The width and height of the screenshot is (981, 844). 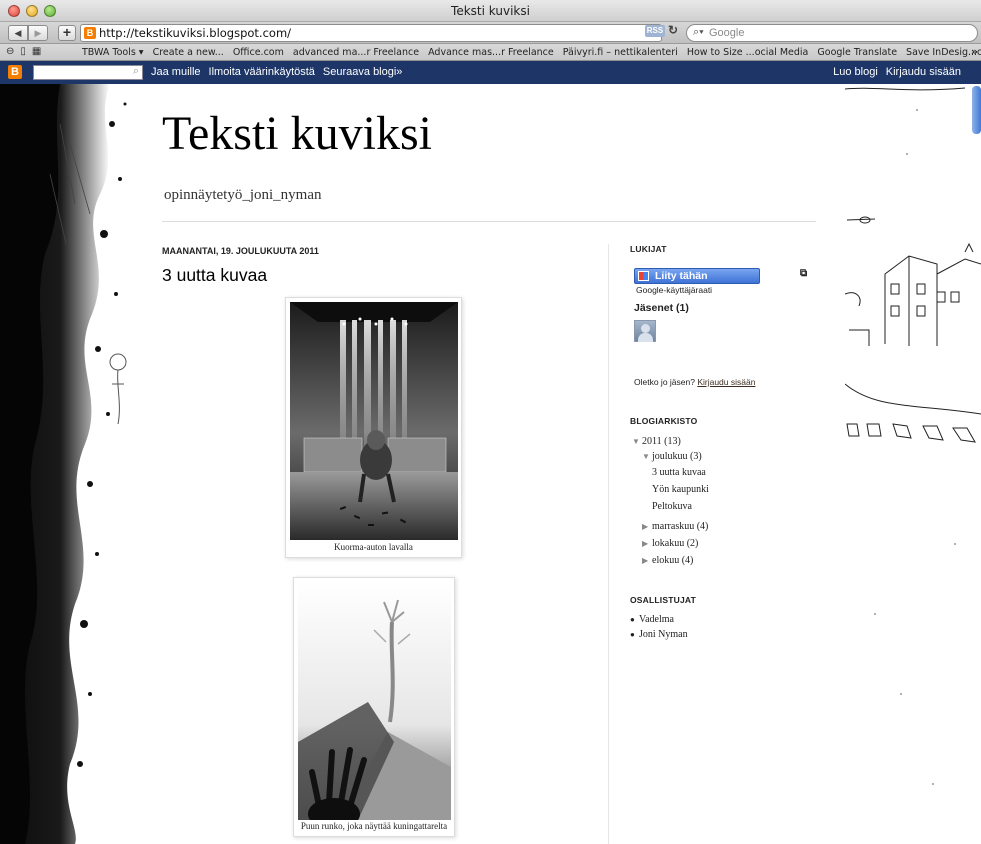 I want to click on report-abuse-link: Ilmoita väärinkäytöstä, so click(x=262, y=72).